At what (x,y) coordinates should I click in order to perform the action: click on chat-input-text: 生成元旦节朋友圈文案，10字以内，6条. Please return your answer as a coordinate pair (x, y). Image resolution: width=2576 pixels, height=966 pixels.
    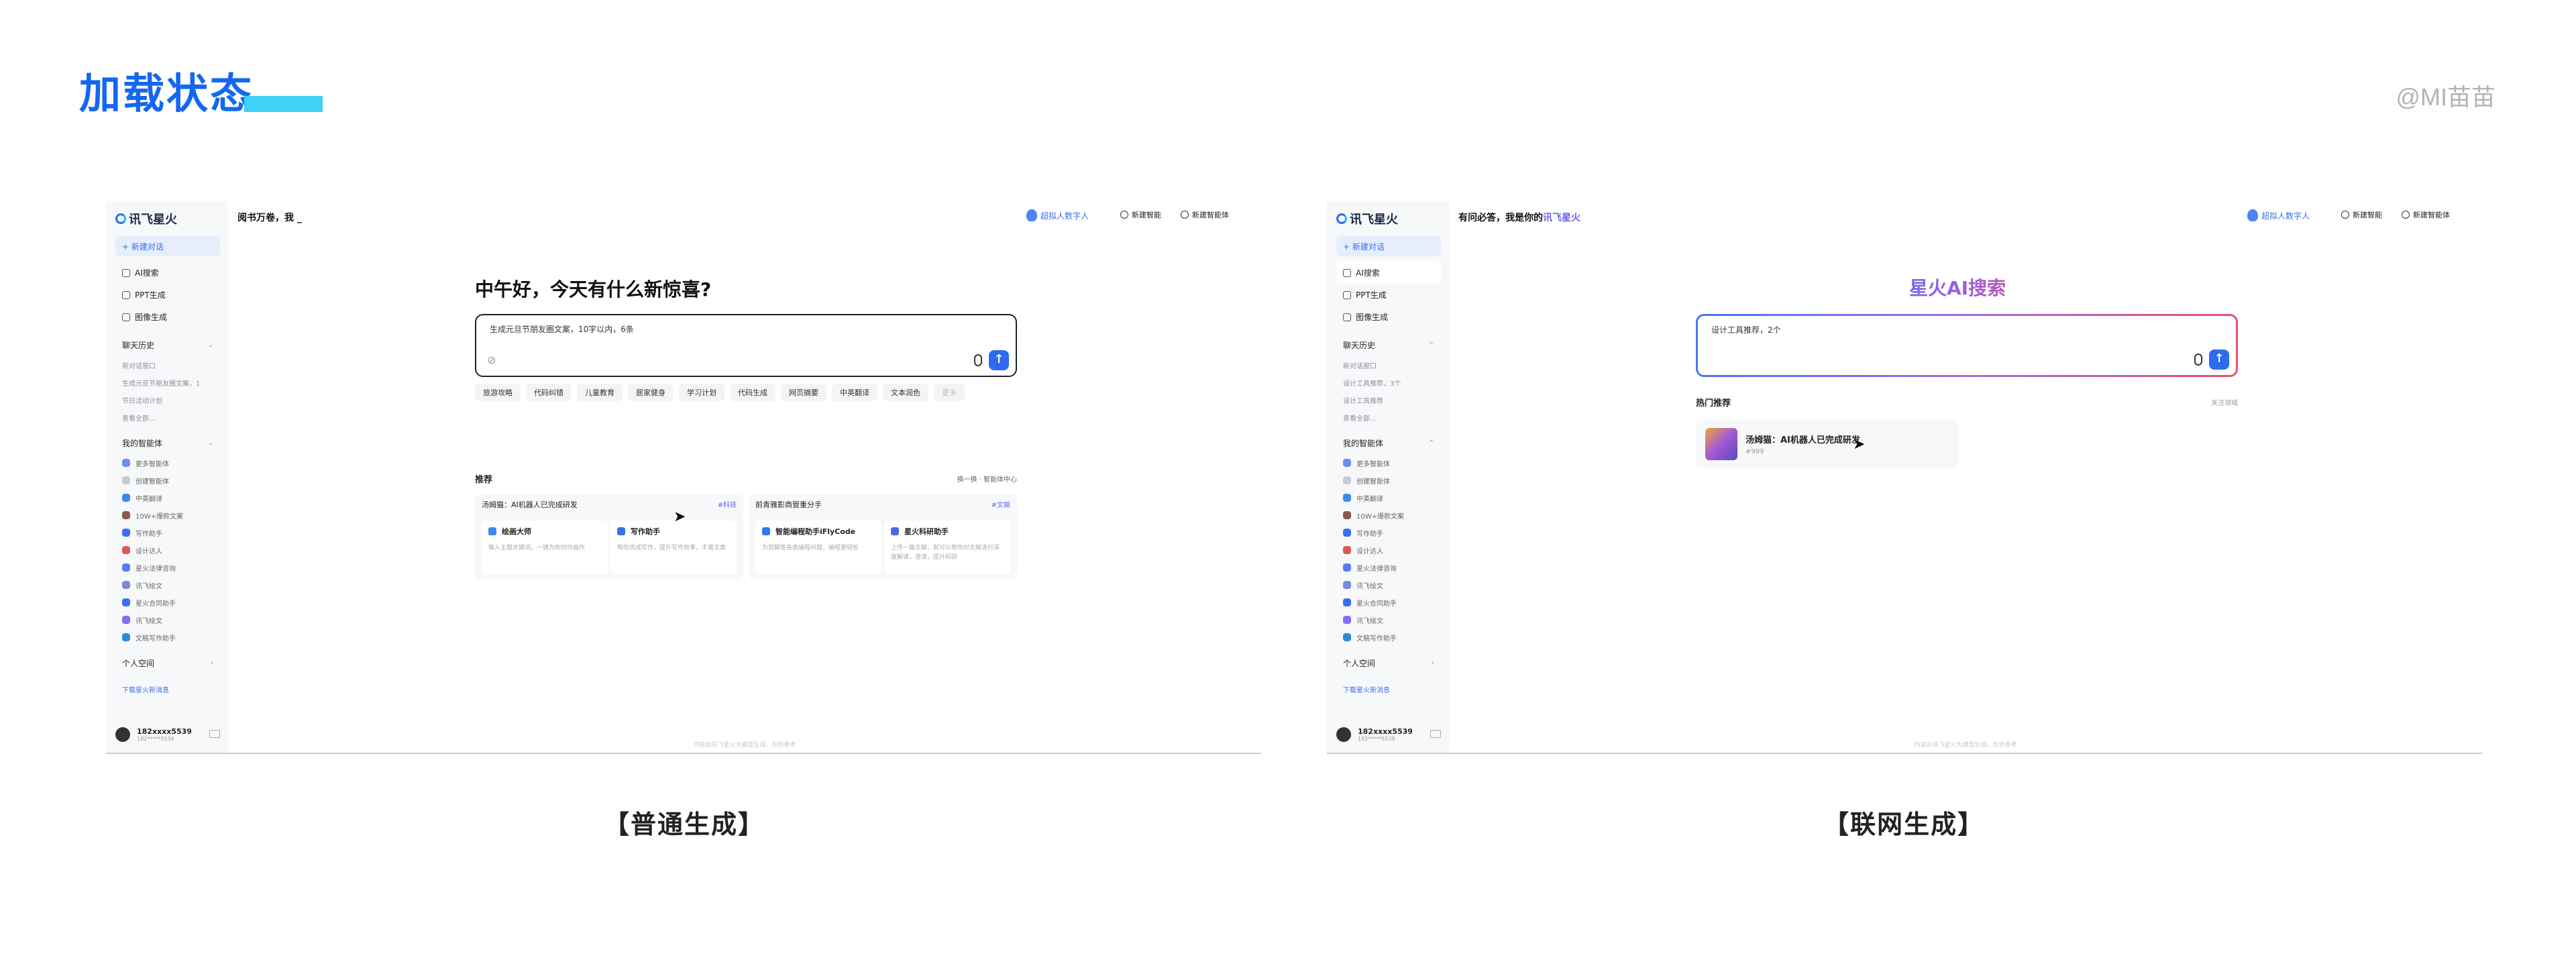
    Looking at the image, I should click on (562, 329).